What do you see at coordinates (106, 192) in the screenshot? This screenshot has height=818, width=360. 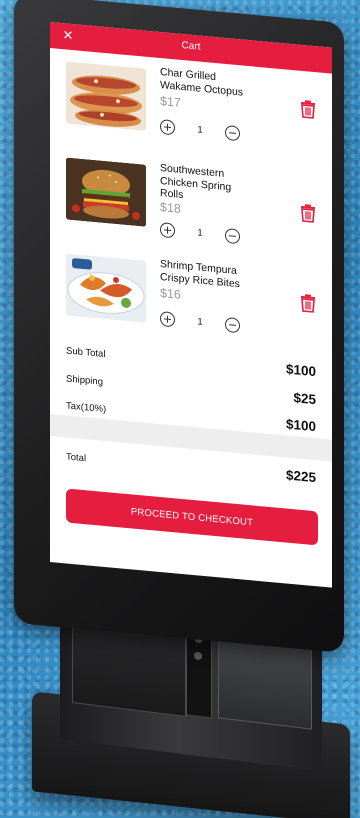 I see `burger-photo` at bounding box center [106, 192].